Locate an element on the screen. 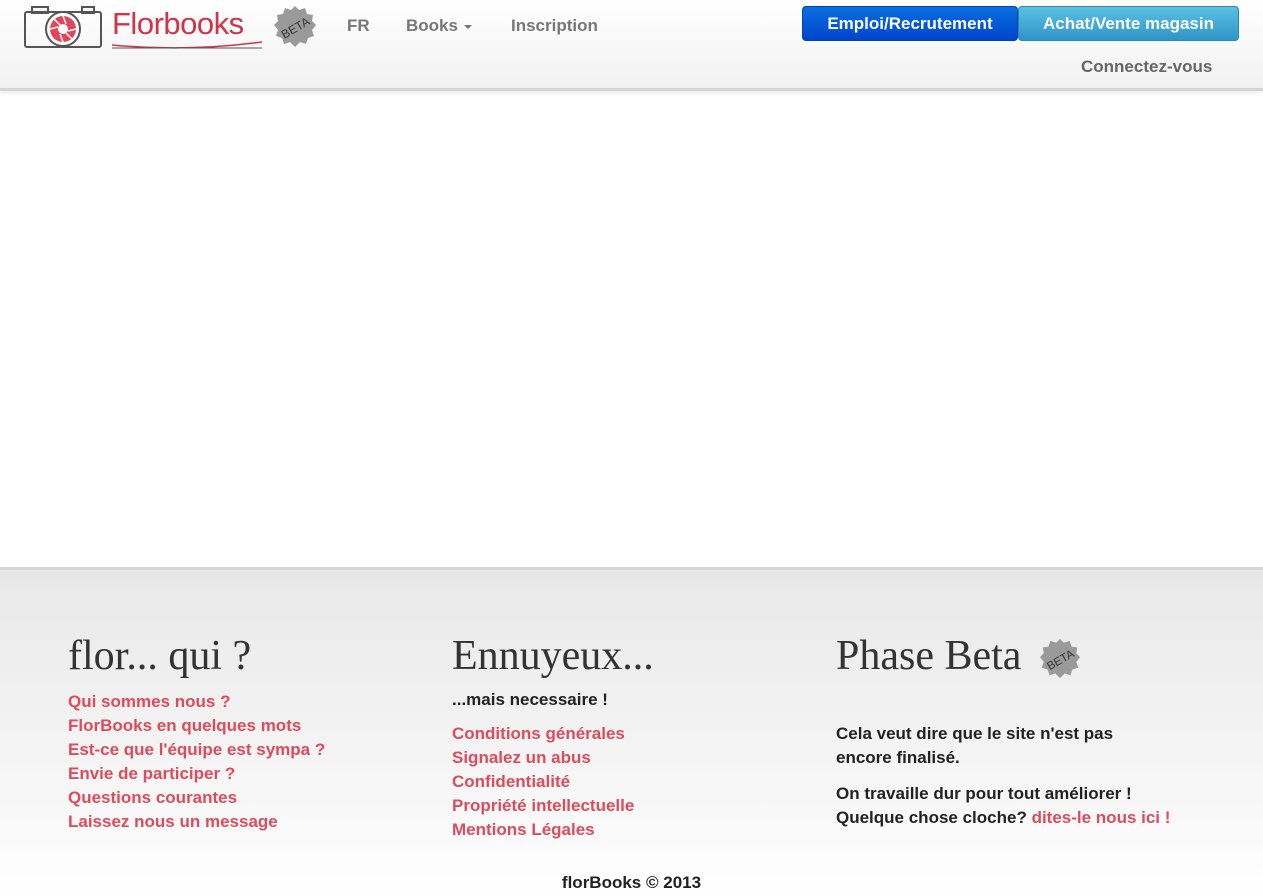  books-dropdown: Books is located at coordinates (439, 26).